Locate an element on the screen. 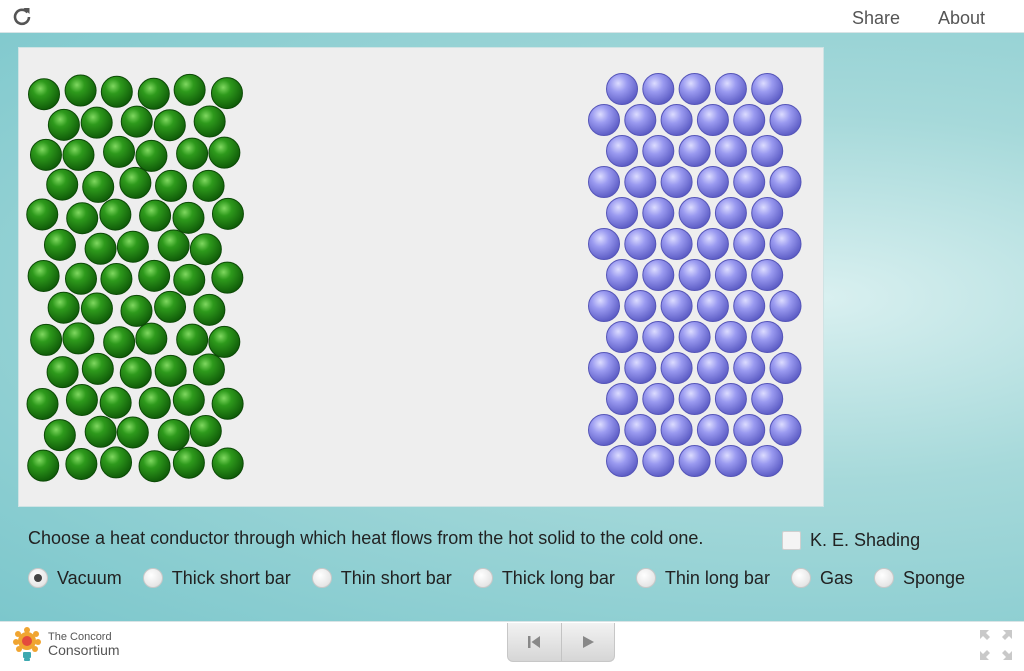 The width and height of the screenshot is (1024, 671). radio-thick-short-bar: Thick short bar is located at coordinates (216, 578).